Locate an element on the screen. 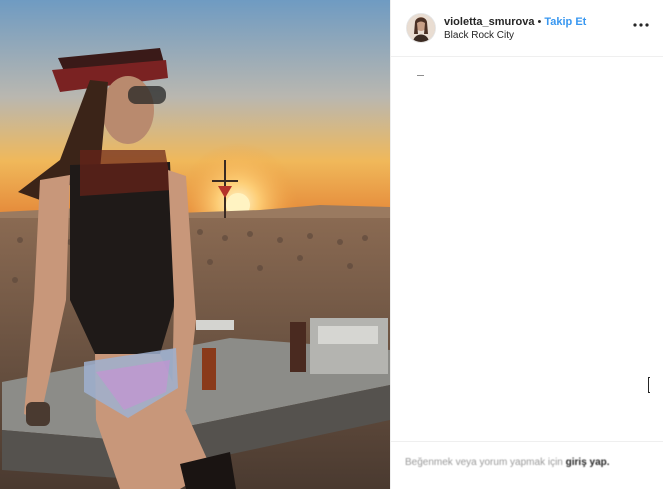 The width and height of the screenshot is (663, 489). location-link: Black Rock City is located at coordinates (479, 36).